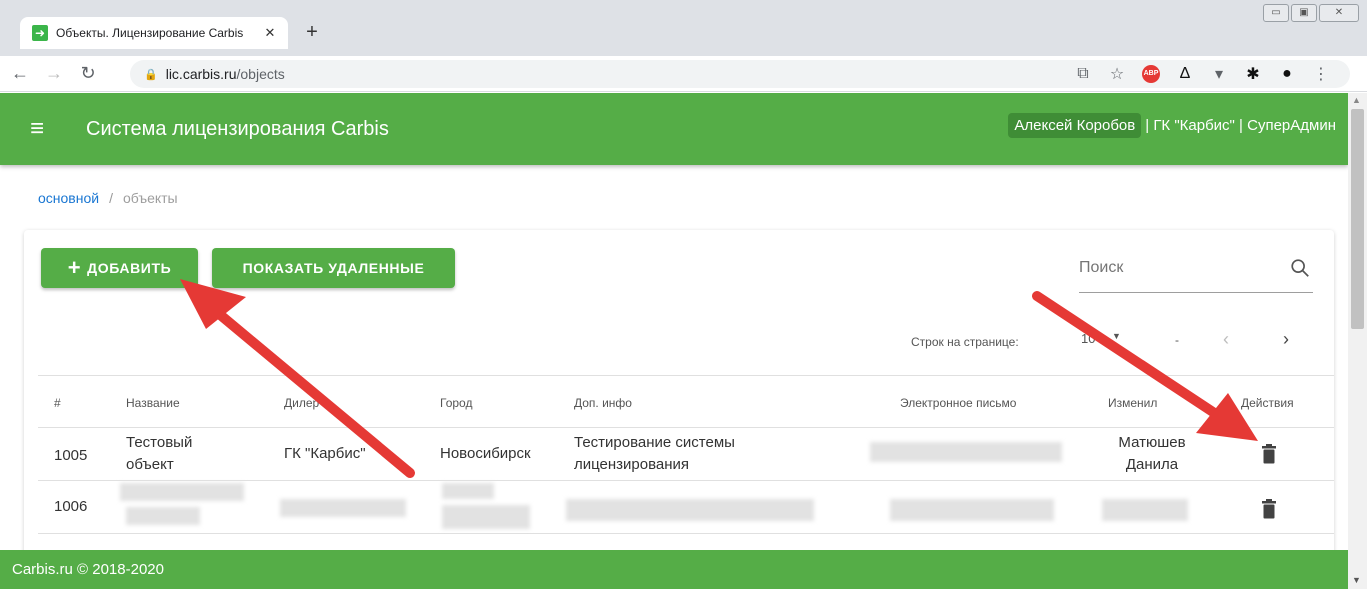 Image resolution: width=1367 pixels, height=589 pixels. I want to click on row-id: 1006, so click(71, 506).